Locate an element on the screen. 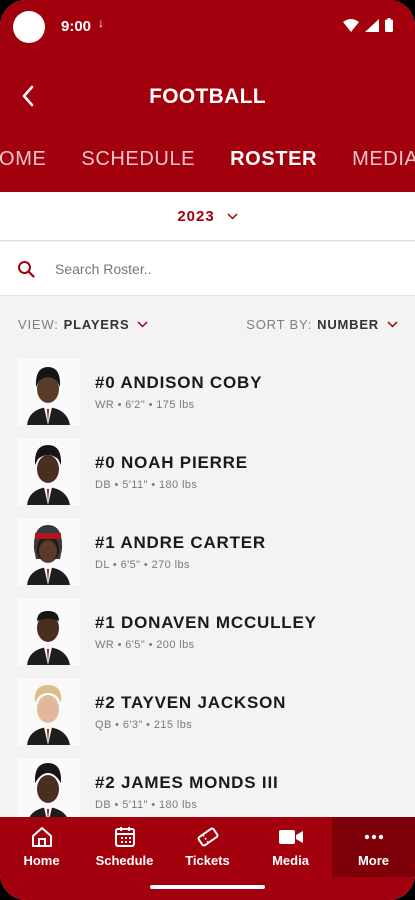  search-bar is located at coordinates (207, 269).